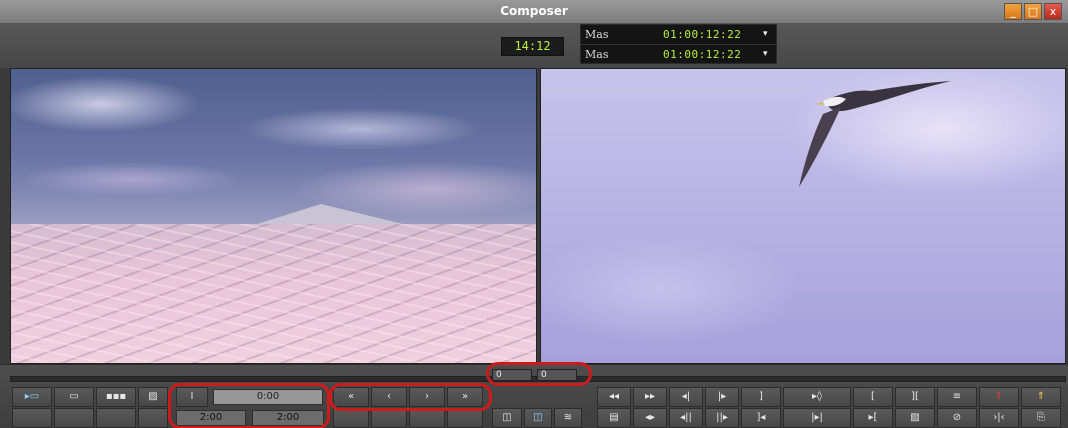 This screenshot has height=428, width=1068. What do you see at coordinates (153, 397) in the screenshot?
I see `match-frame-button: ▨` at bounding box center [153, 397].